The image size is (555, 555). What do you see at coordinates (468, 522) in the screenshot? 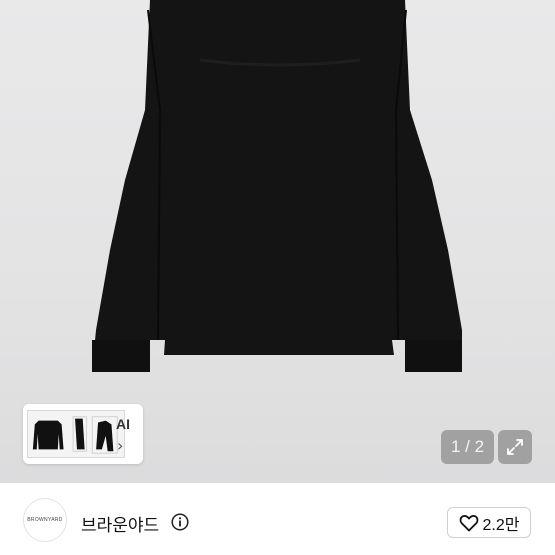
I see `heart-icon` at bounding box center [468, 522].